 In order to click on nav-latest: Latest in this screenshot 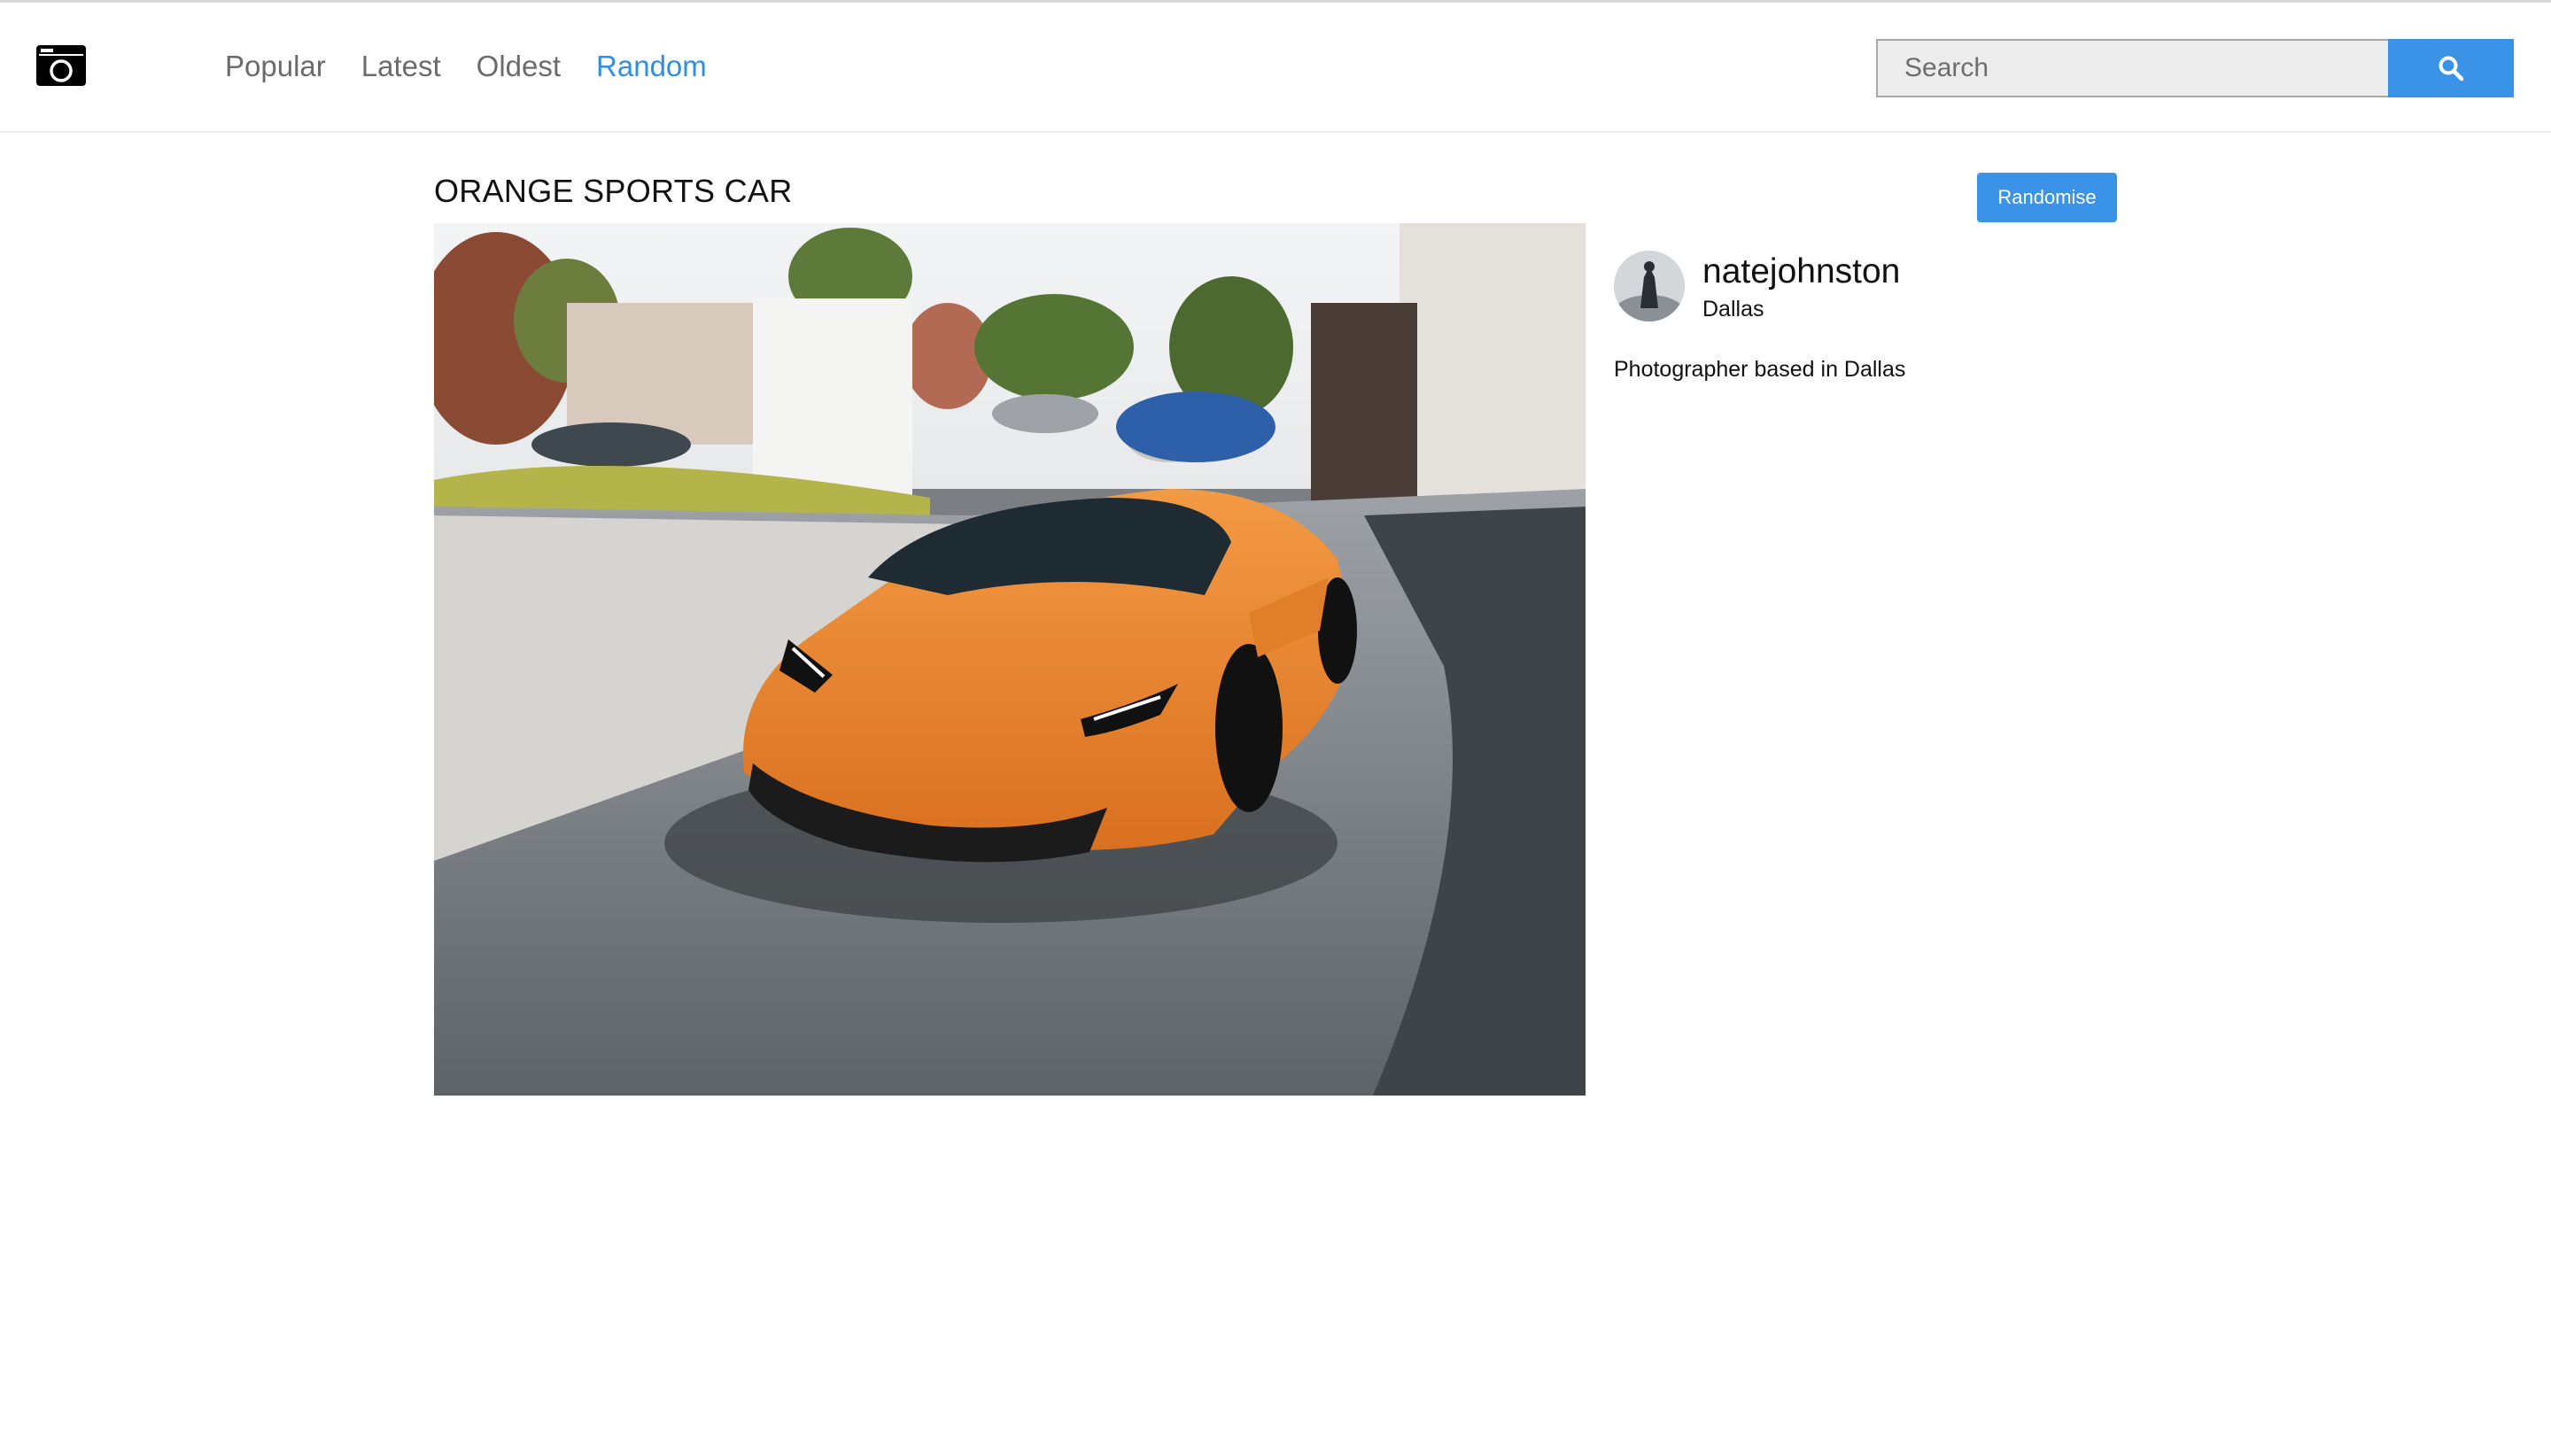, I will do `click(401, 66)`.